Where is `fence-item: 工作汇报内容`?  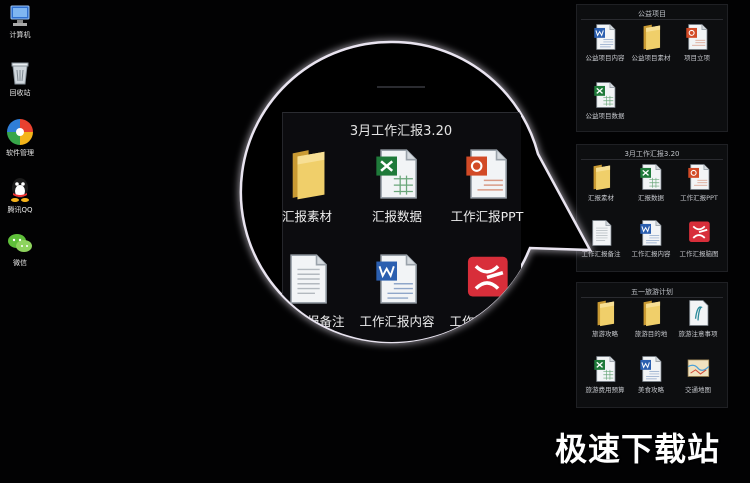
fence-item: 工作汇报内容 is located at coordinates (651, 238).